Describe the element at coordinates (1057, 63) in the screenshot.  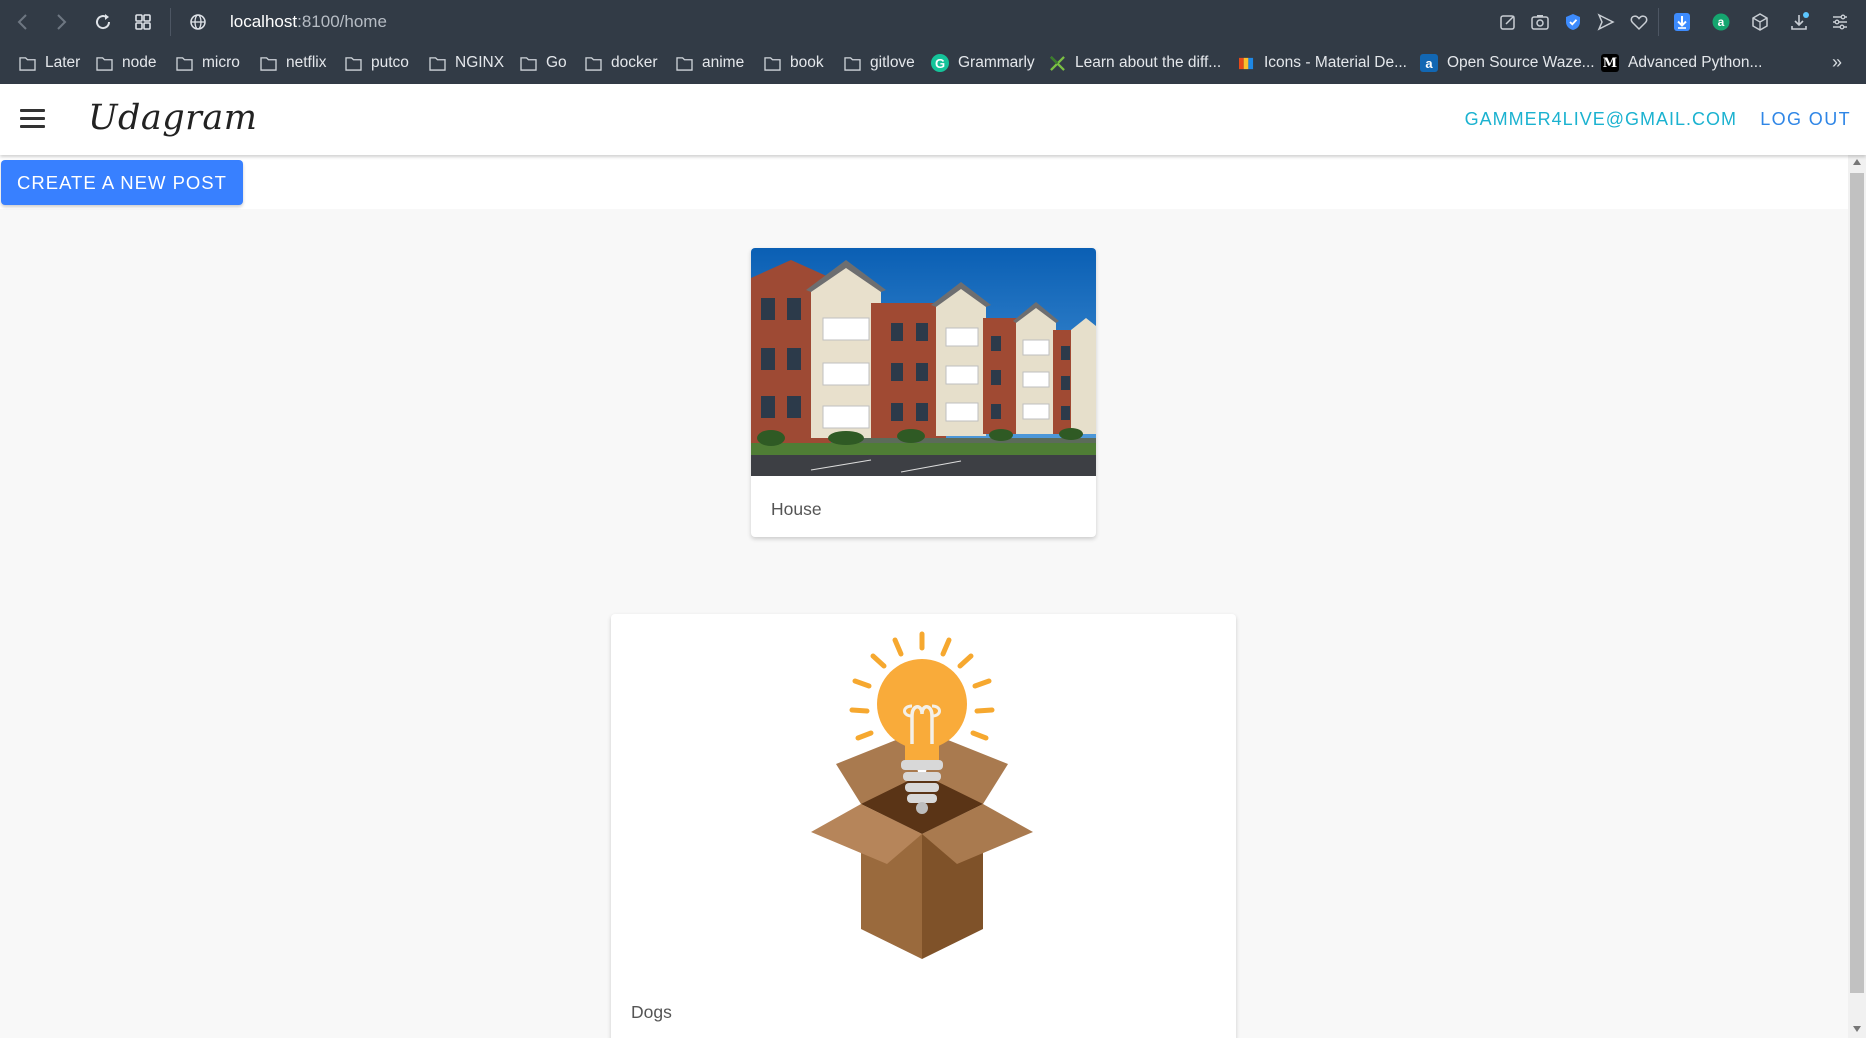
I see `x-favicon` at that location.